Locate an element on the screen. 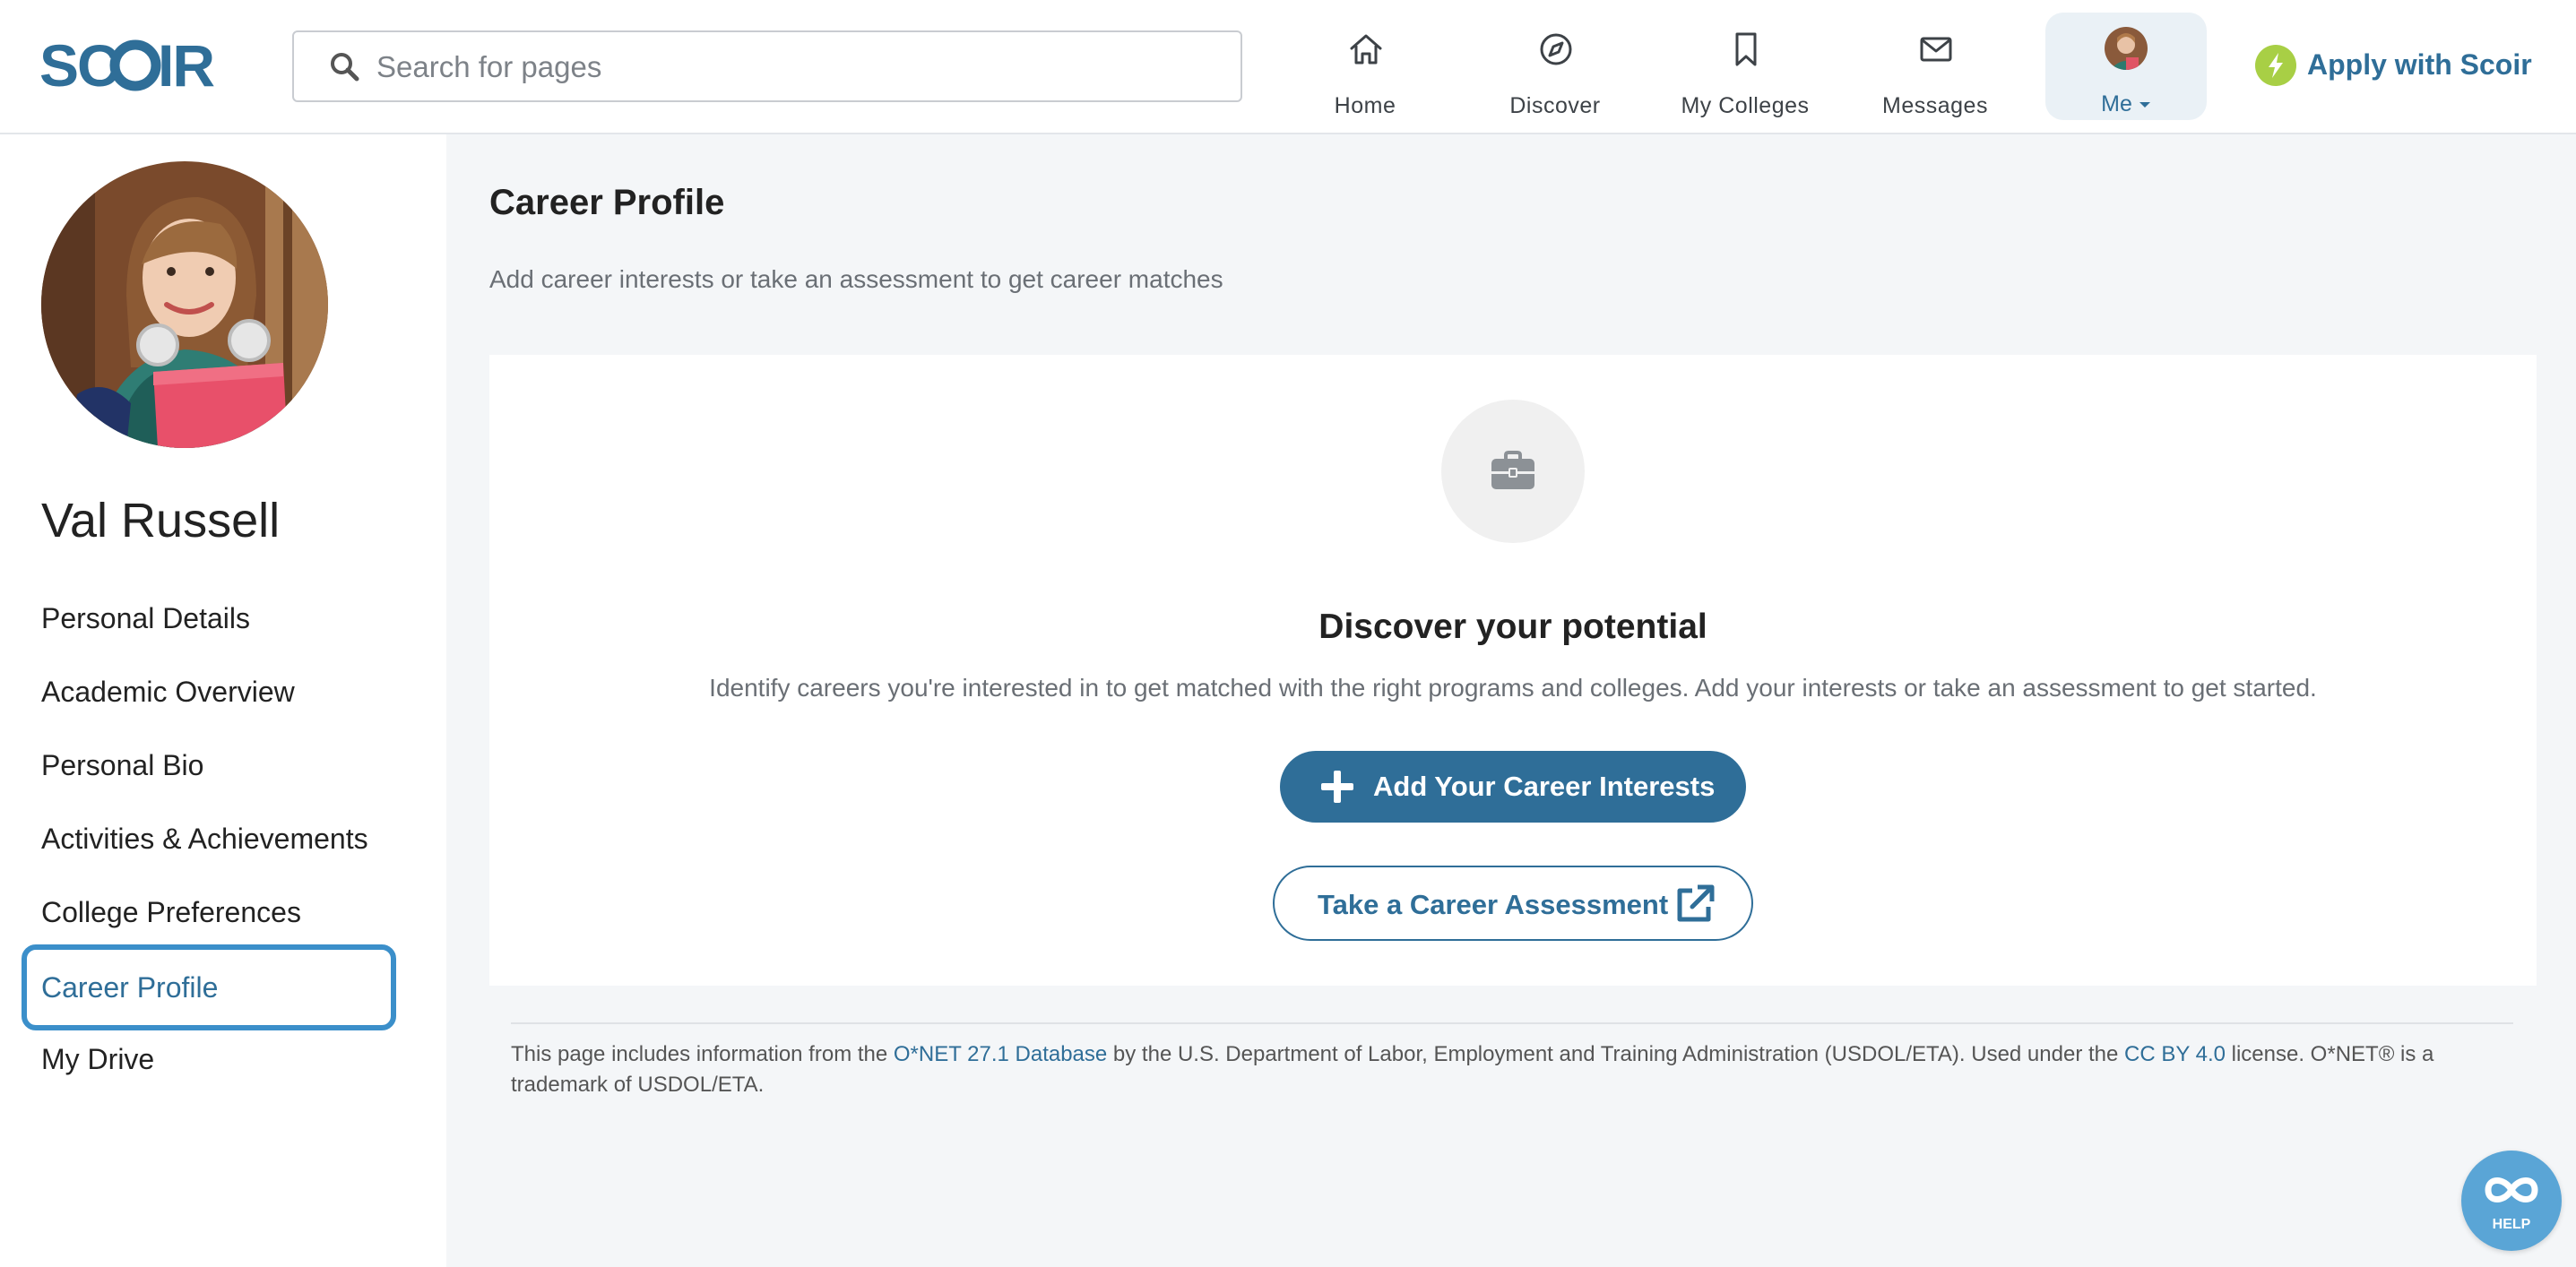  nav-my-colleges-label: My Colleges is located at coordinates (1745, 105).